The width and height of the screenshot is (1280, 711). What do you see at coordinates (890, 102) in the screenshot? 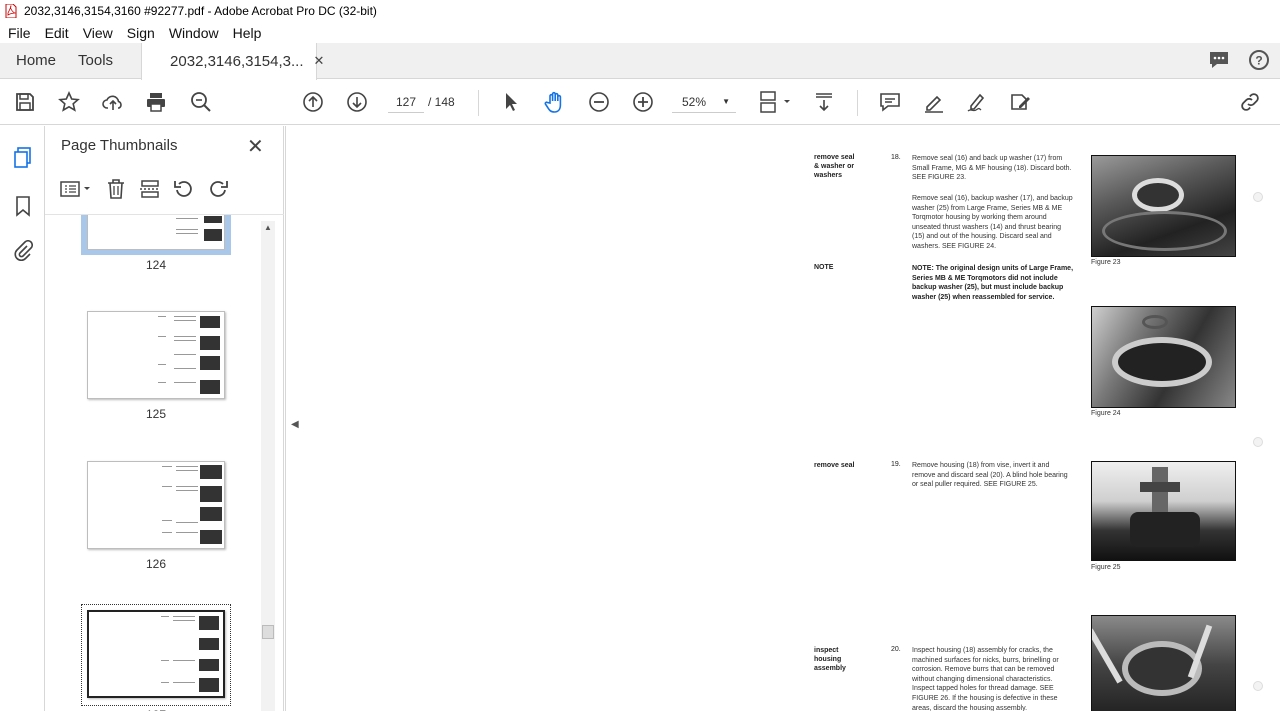
I see `add-comment-icon` at bounding box center [890, 102].